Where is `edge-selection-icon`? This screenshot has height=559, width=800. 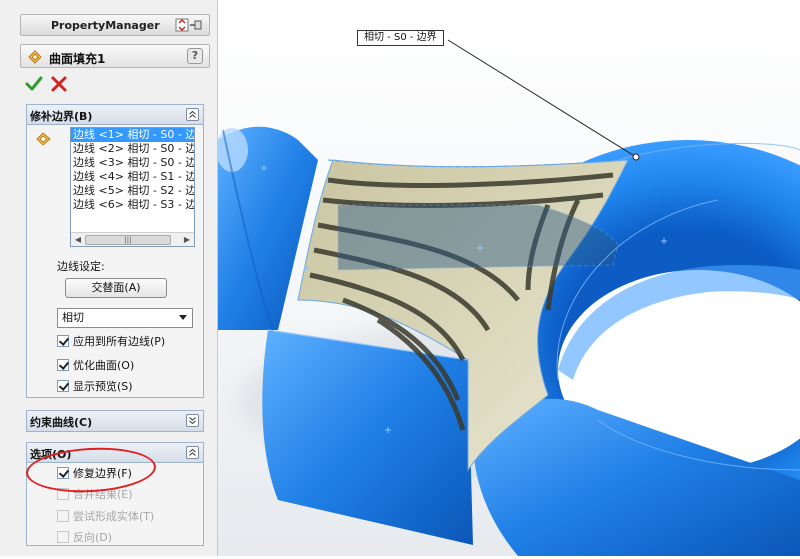 edge-selection-icon is located at coordinates (43, 139).